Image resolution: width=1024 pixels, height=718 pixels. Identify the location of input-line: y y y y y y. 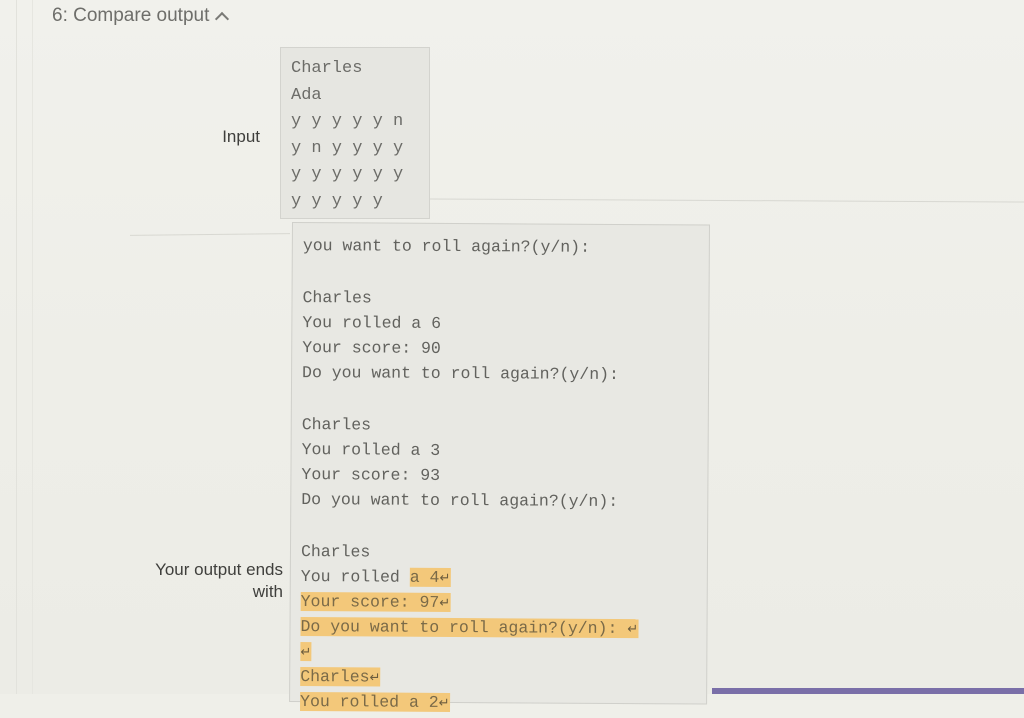
(347, 174).